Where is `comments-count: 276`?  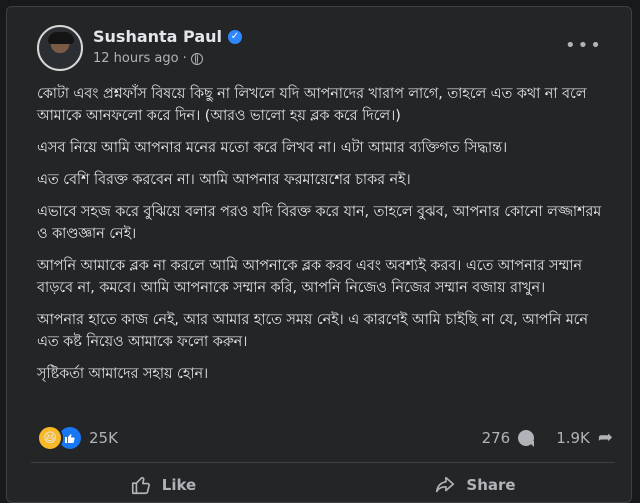 comments-count: 276 is located at coordinates (496, 438).